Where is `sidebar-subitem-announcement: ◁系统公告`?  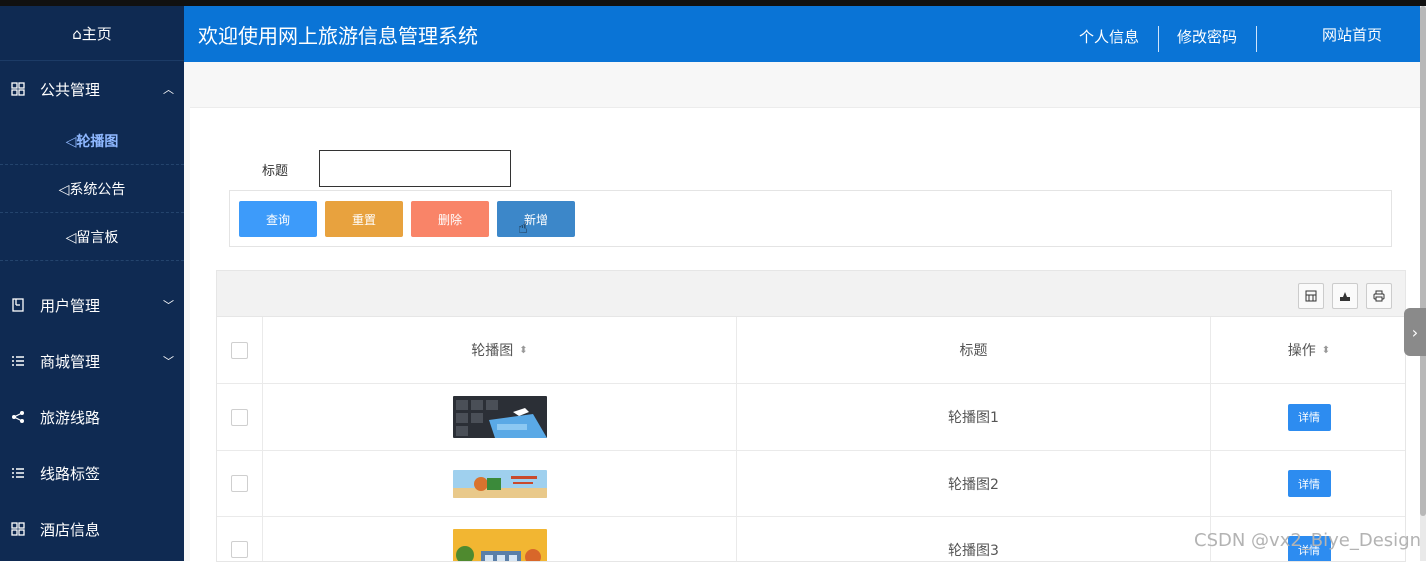
sidebar-subitem-announcement: ◁系统公告 is located at coordinates (92, 189).